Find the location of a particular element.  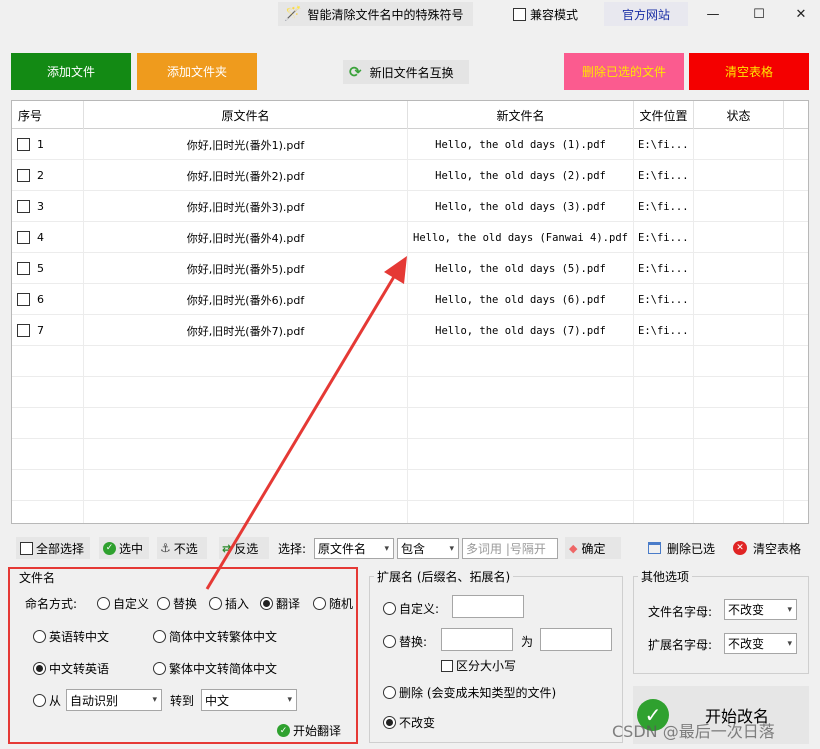

ext-unchanged-option: 不改变 is located at coordinates (409, 722).